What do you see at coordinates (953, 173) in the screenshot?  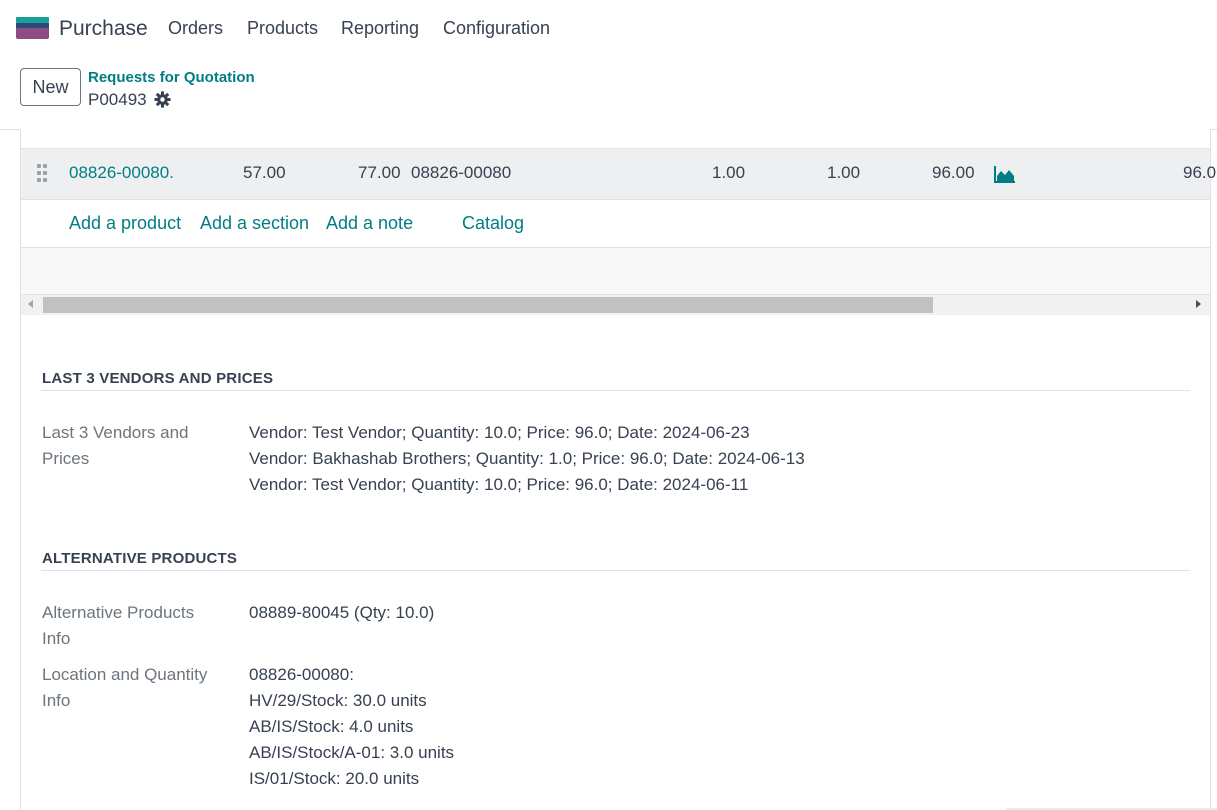 I see `line-unit-price: 96.00` at bounding box center [953, 173].